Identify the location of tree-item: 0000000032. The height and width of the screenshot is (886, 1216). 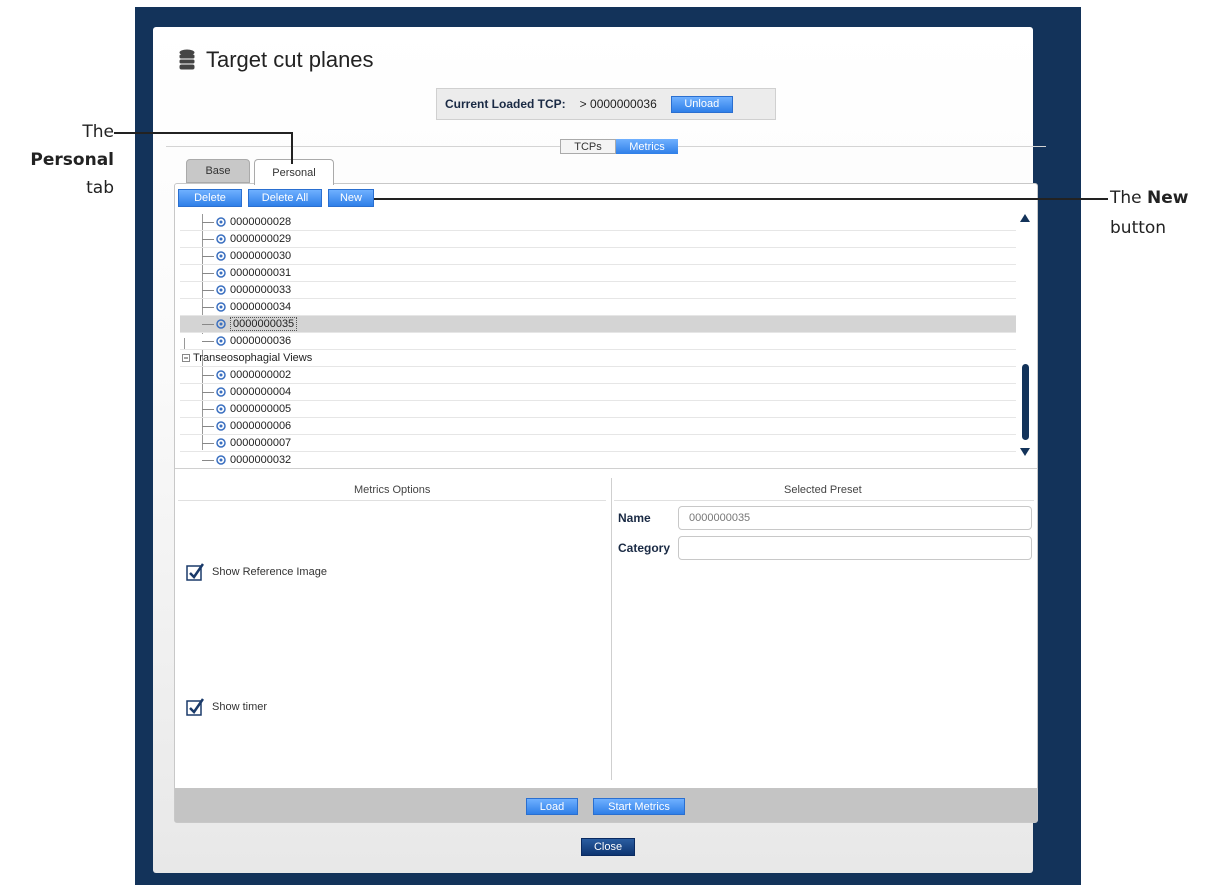
(598, 460).